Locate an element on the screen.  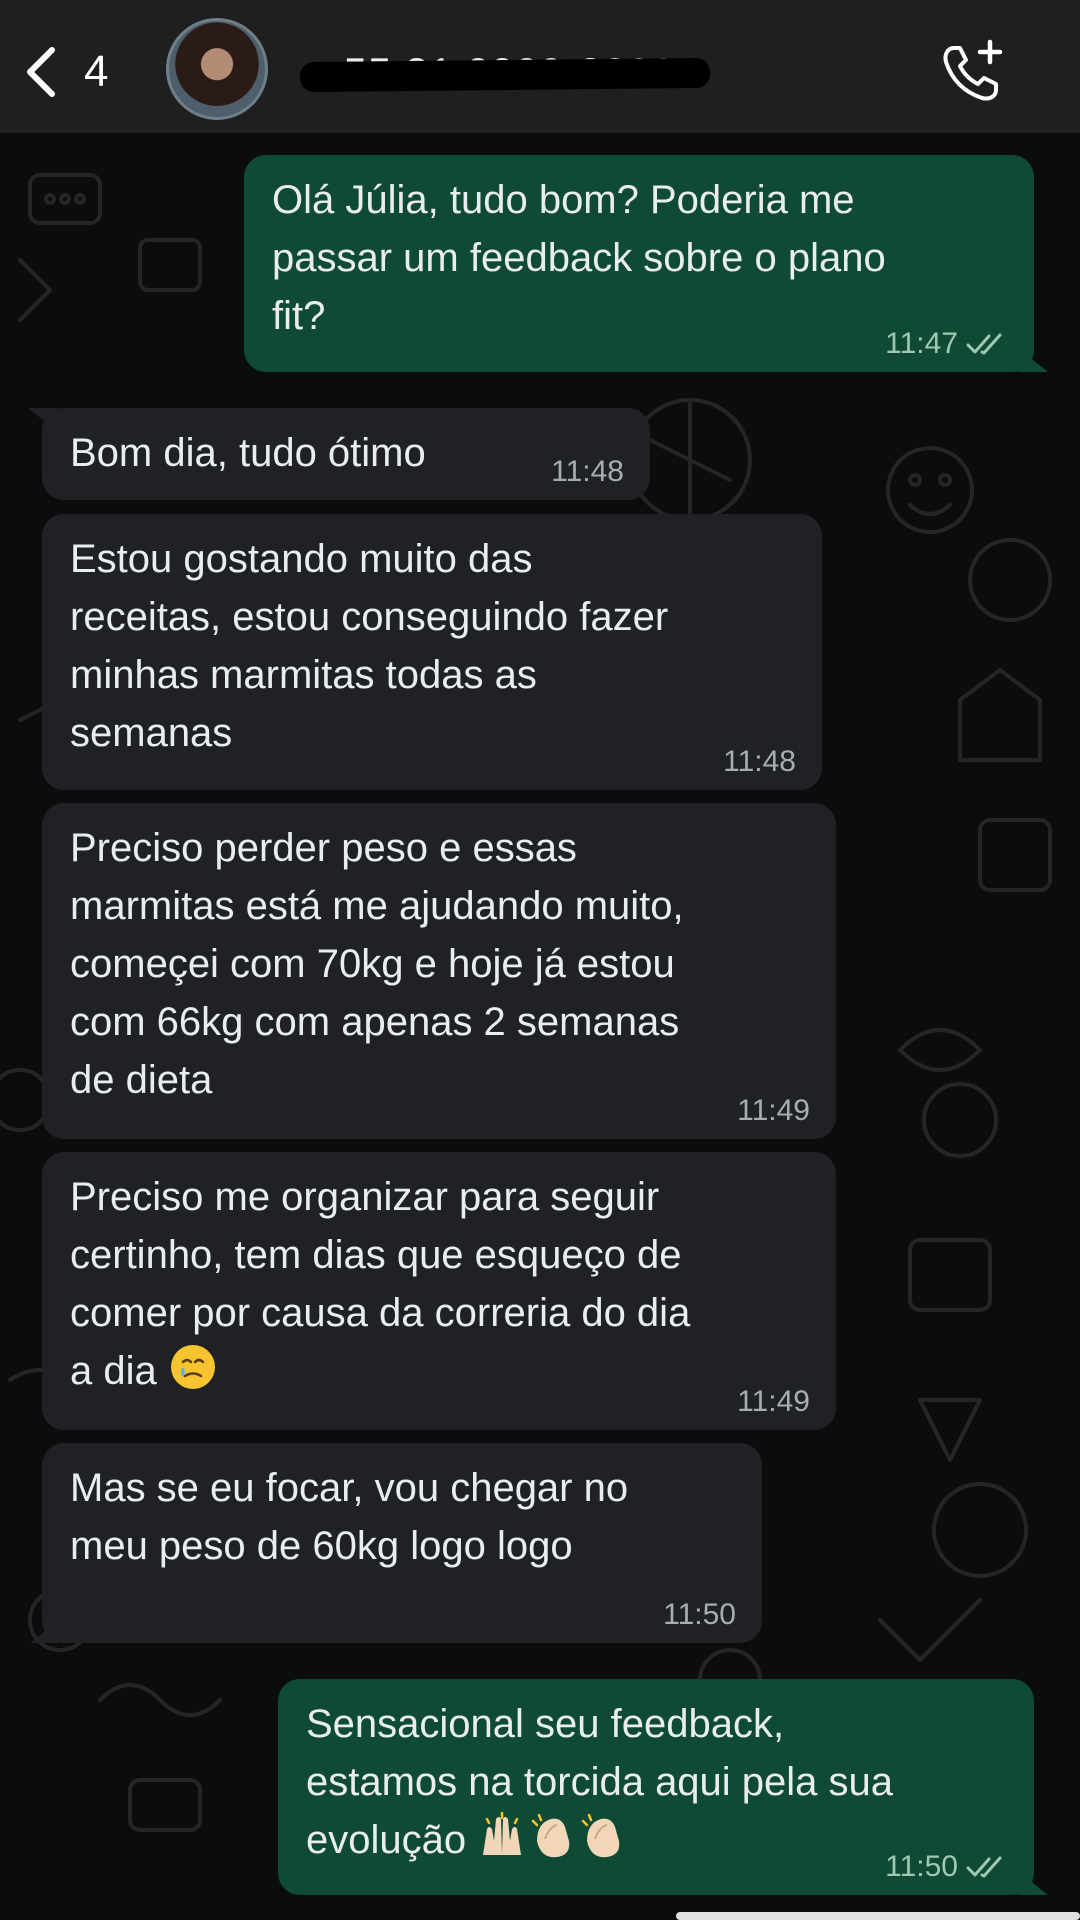
phone-add-icon is located at coordinates (973, 71).